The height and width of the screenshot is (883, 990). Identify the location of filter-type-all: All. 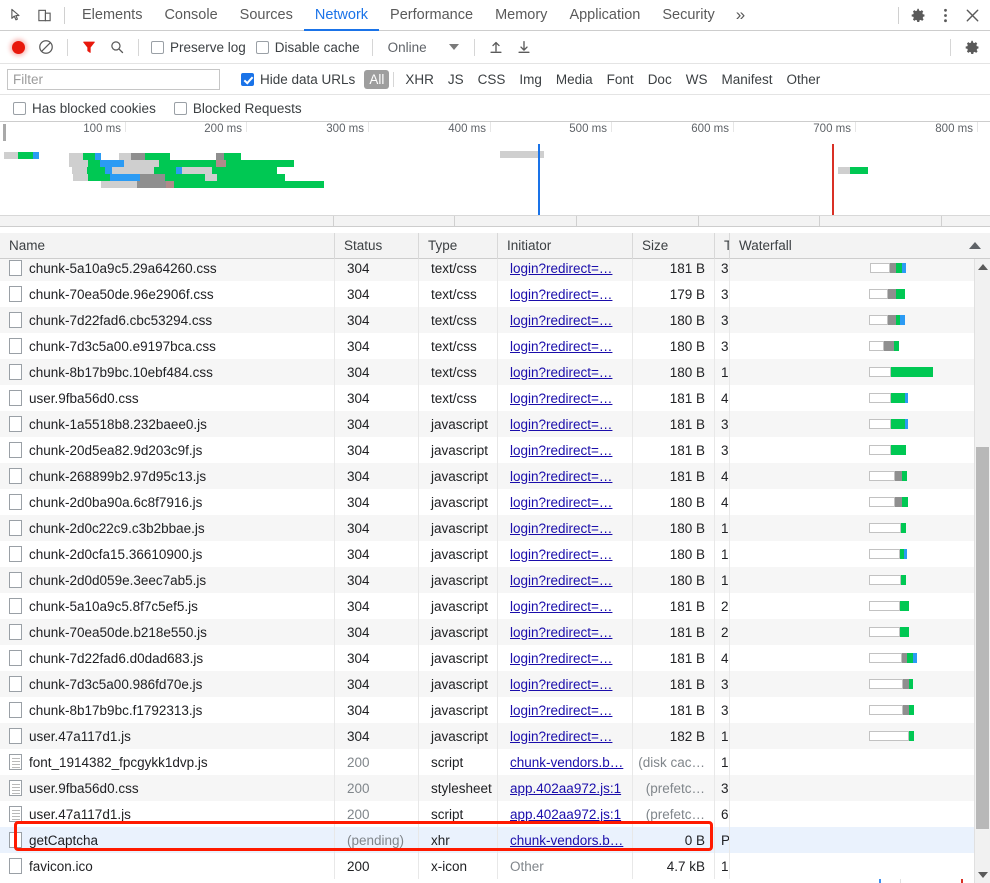
(377, 79).